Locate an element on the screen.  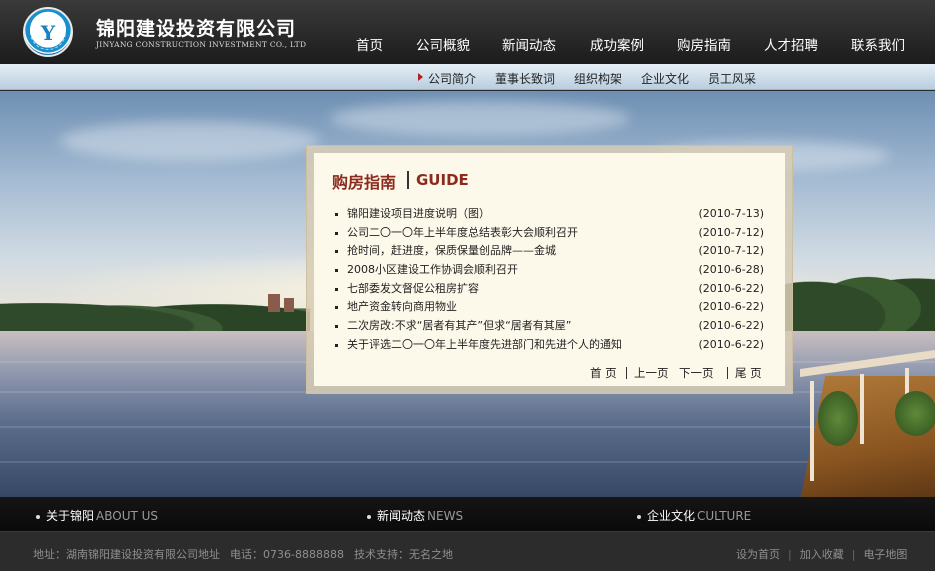
news-title: 二次房改:不求“居者有其产”但求“居者有其屋” is located at coordinates (459, 326).